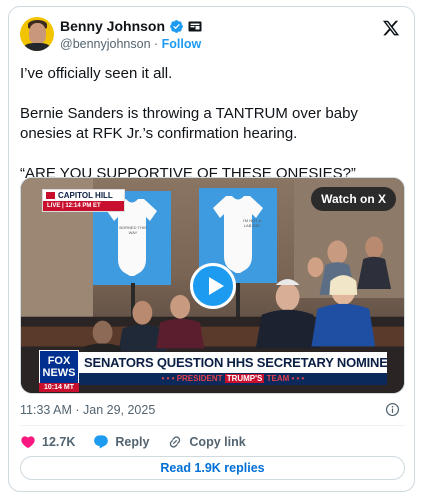 The image size is (422, 498). What do you see at coordinates (59, 387) in the screenshot?
I see `network-time: 10:14 MT` at bounding box center [59, 387].